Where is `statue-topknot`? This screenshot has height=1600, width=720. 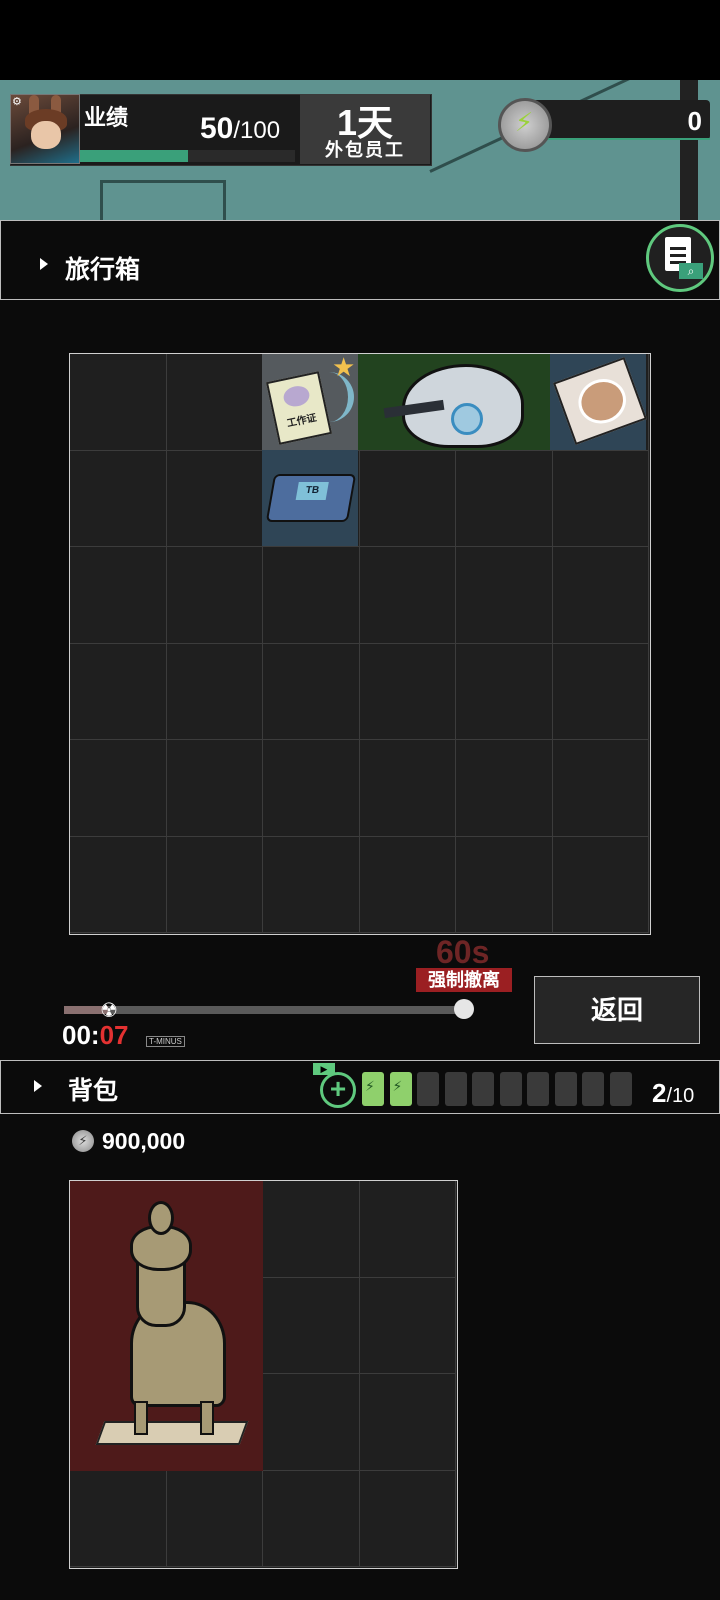 statue-topknot is located at coordinates (161, 1218).